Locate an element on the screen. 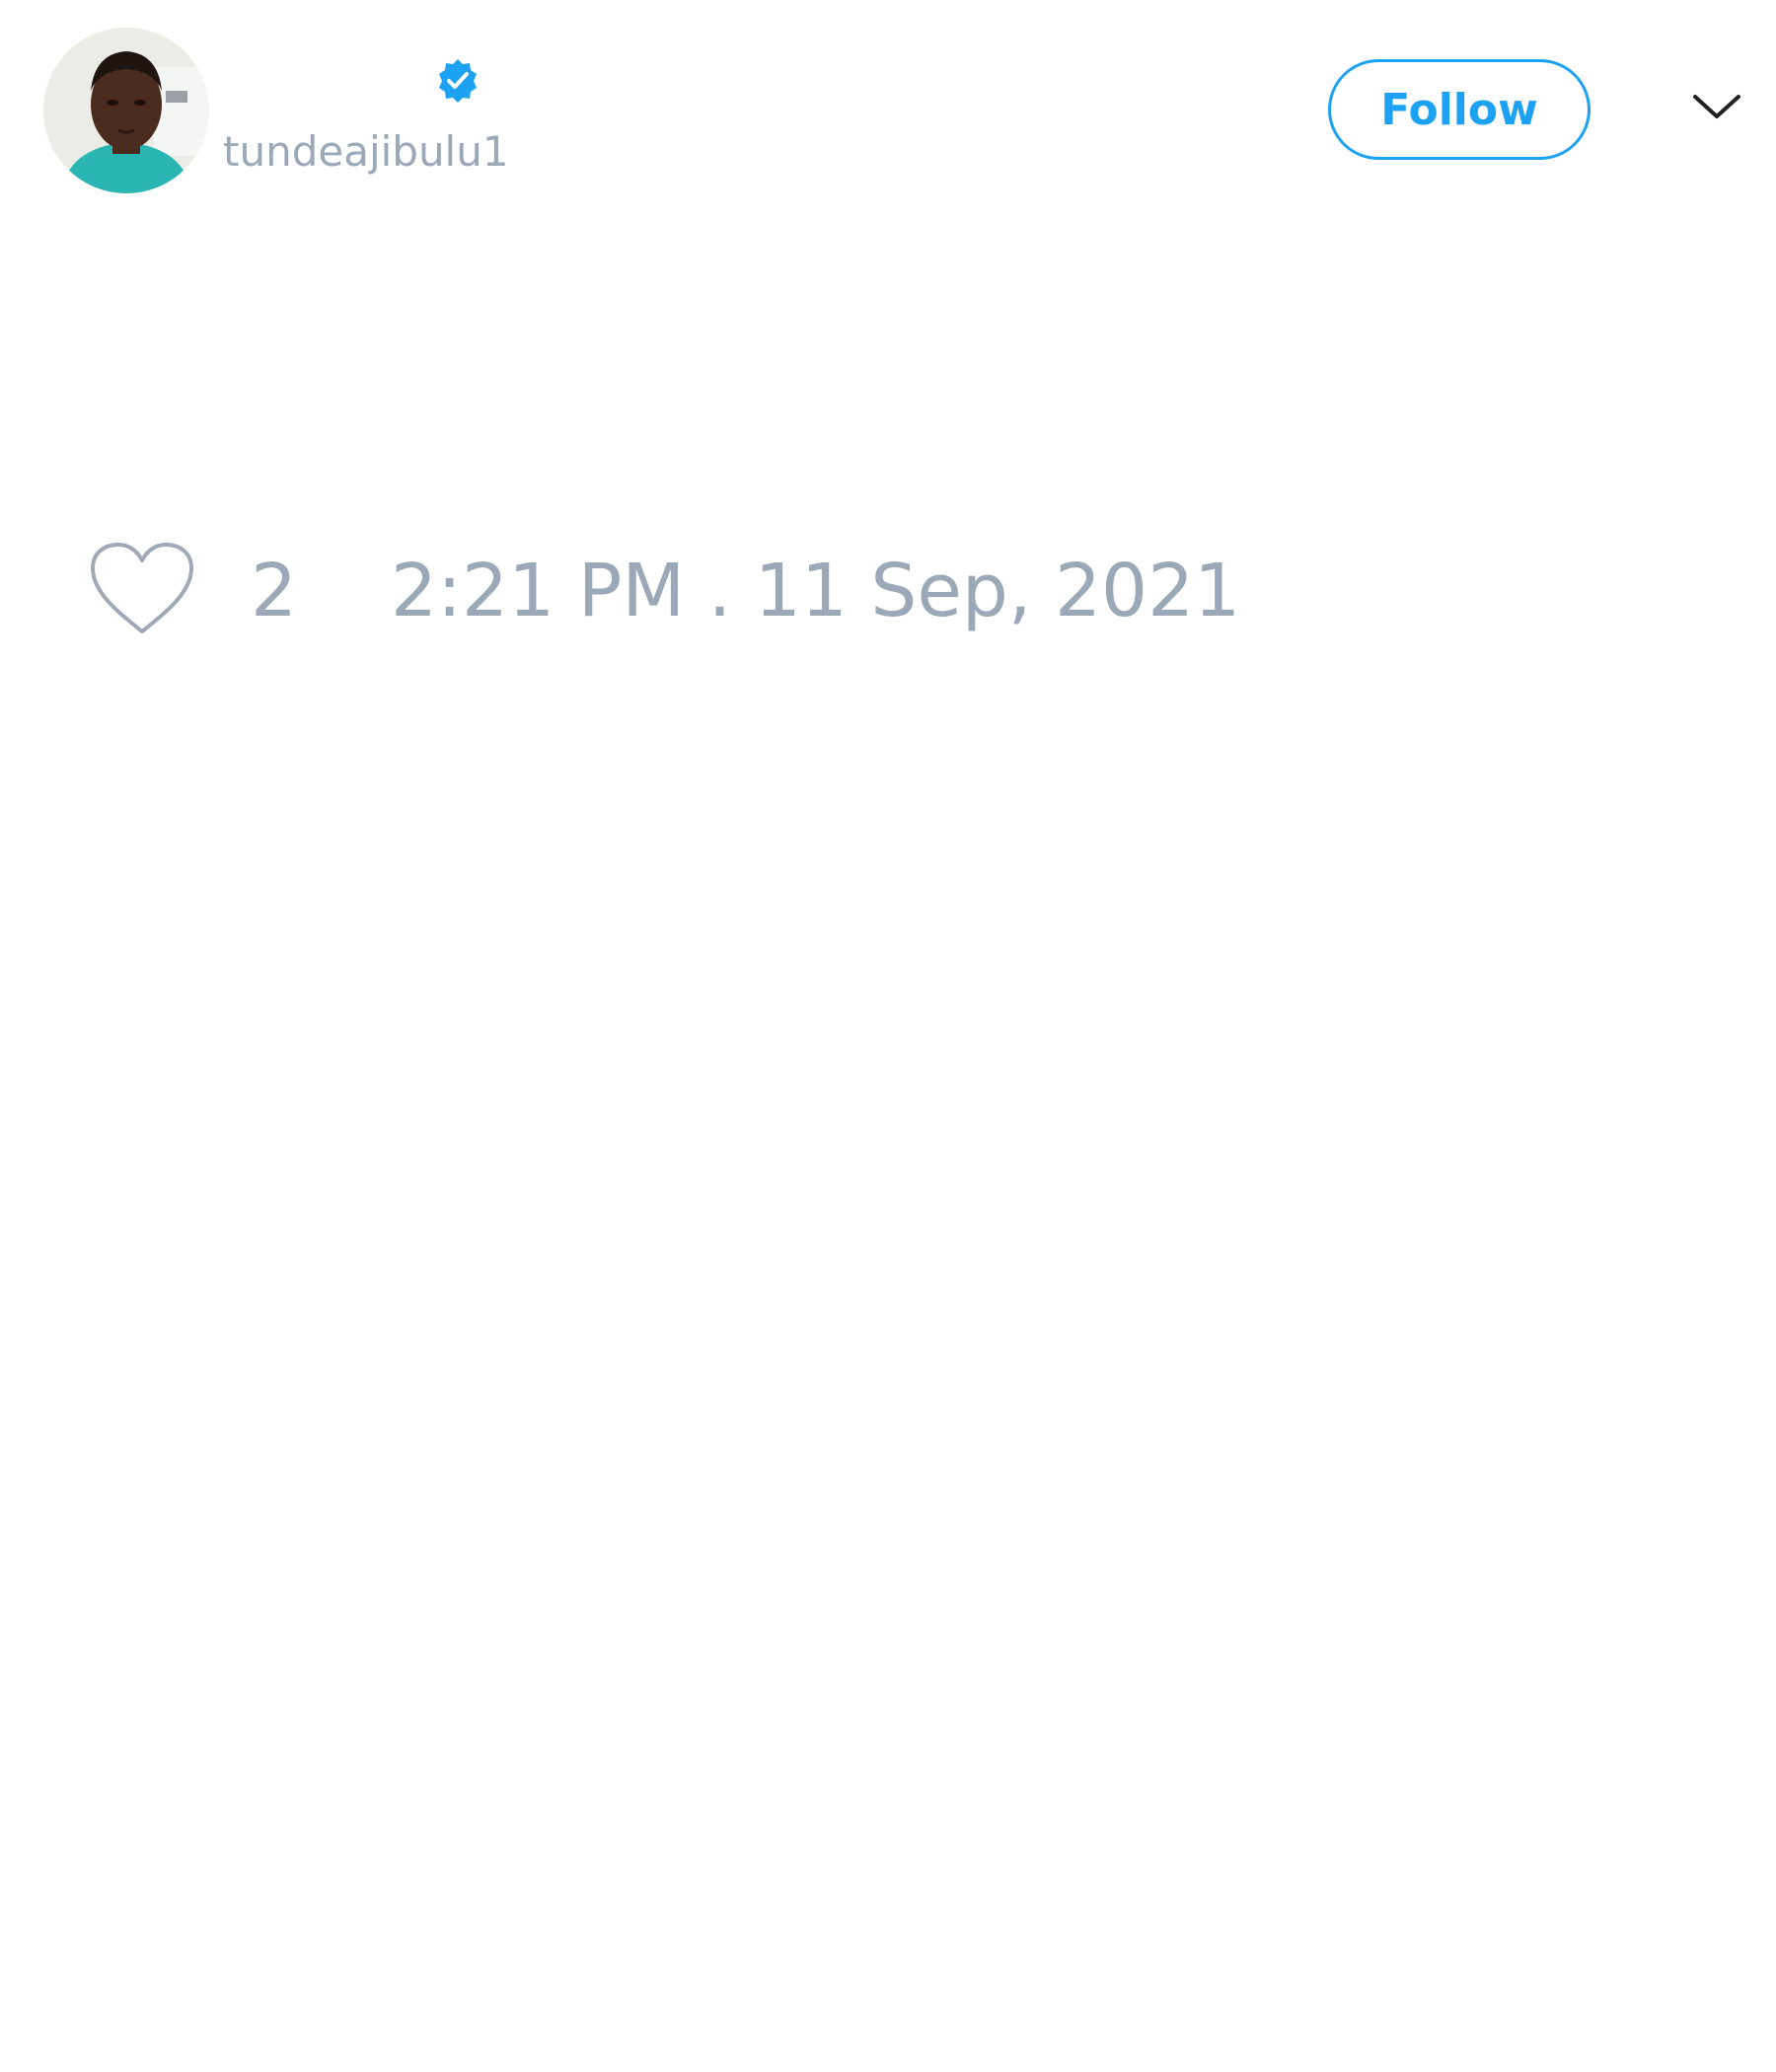 The height and width of the screenshot is (2072, 1776). tweet-timestamp: 2:21 PM . 11 Sep, 2021 is located at coordinates (816, 591).